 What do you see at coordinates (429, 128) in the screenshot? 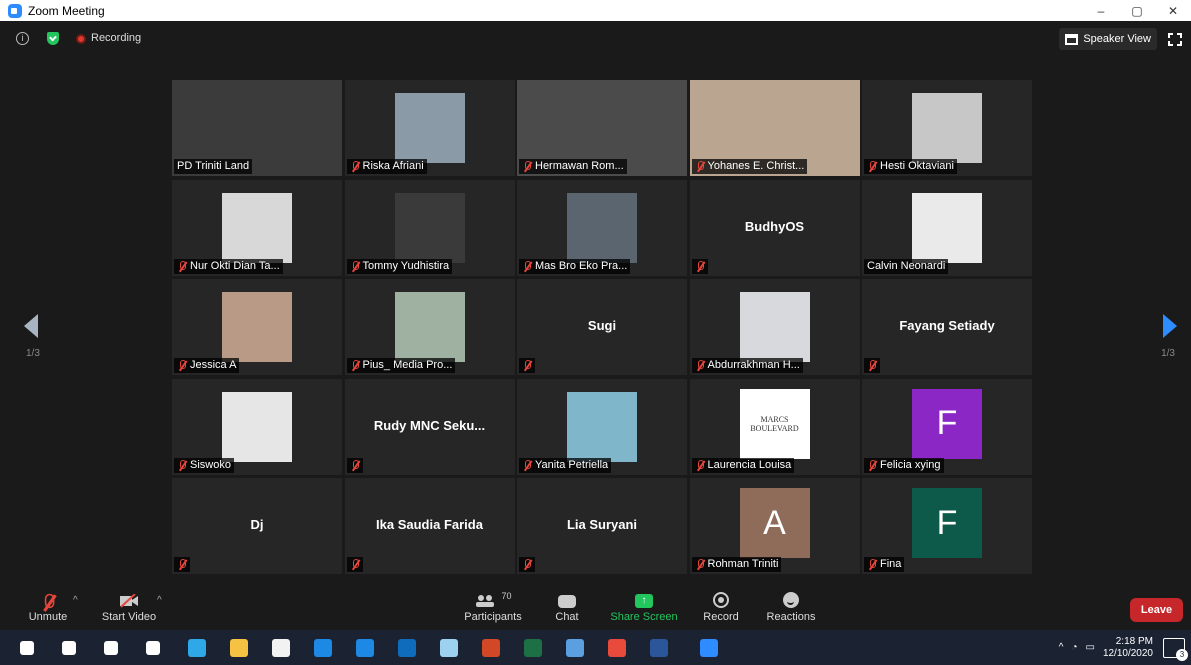
I see `participant-tile: Riska Afriani` at bounding box center [429, 128].